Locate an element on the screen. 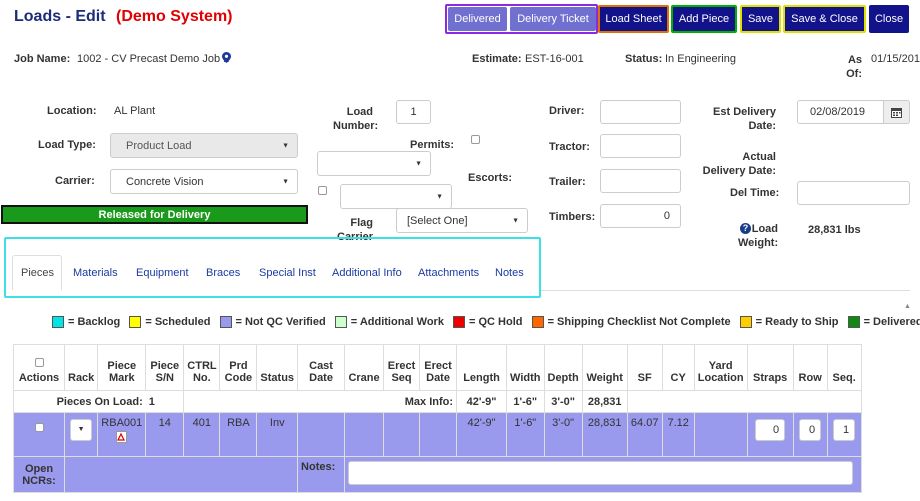 This screenshot has width=920, height=501. estimate-value: EST-16-001 is located at coordinates (554, 59).